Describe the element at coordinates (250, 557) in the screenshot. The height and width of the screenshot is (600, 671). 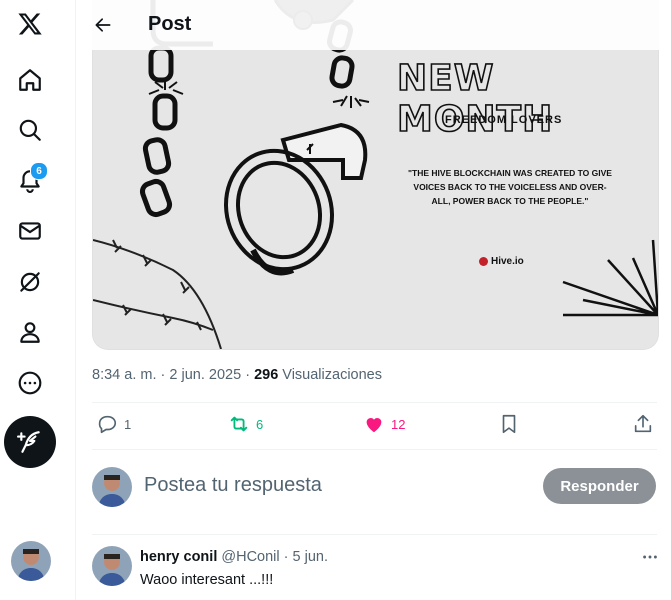
I see `commenter-handle: @HConil` at that location.